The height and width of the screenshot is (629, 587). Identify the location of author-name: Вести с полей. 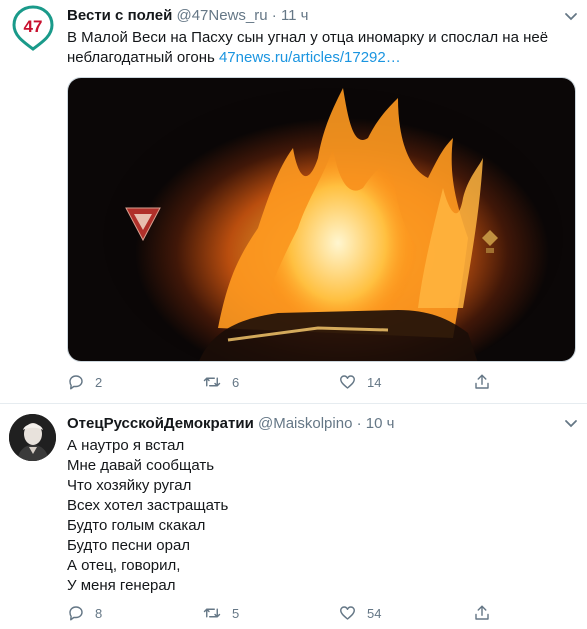
(119, 15).